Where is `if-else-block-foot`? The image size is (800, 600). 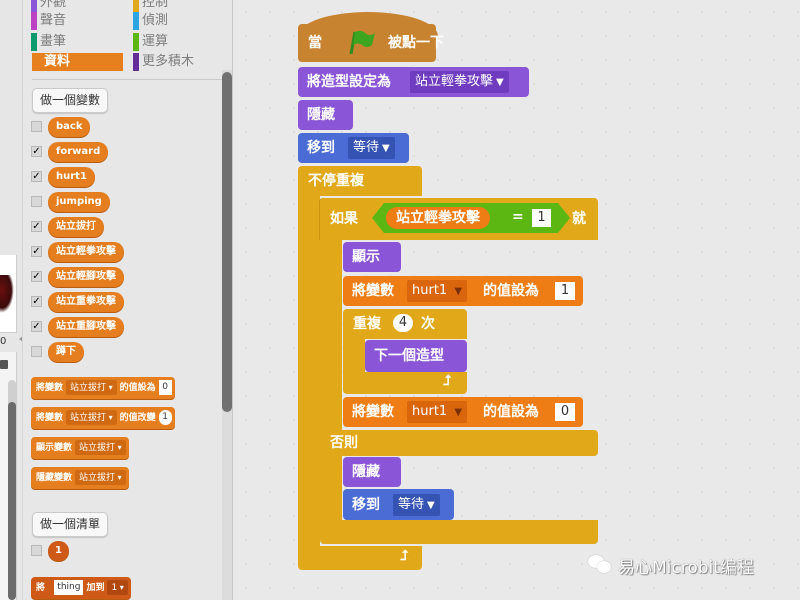
if-else-block-foot is located at coordinates (459, 532).